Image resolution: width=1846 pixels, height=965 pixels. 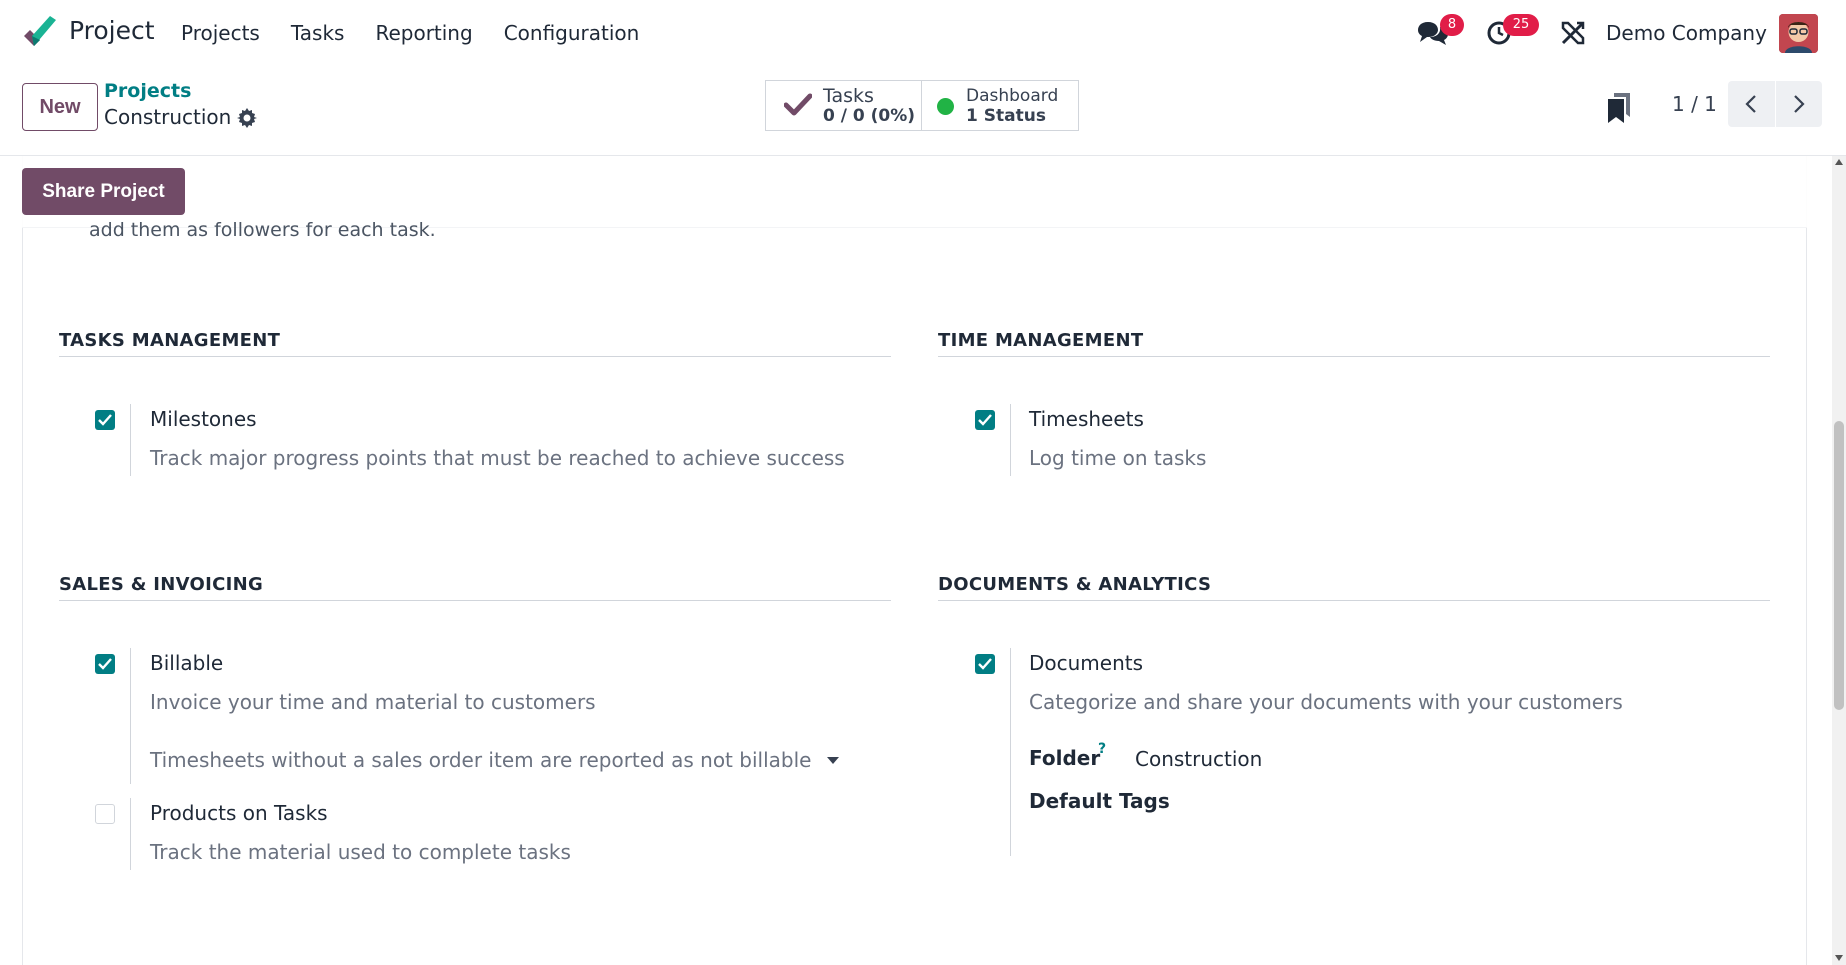 What do you see at coordinates (1694, 104) in the screenshot?
I see `pager-value: 1 / 1` at bounding box center [1694, 104].